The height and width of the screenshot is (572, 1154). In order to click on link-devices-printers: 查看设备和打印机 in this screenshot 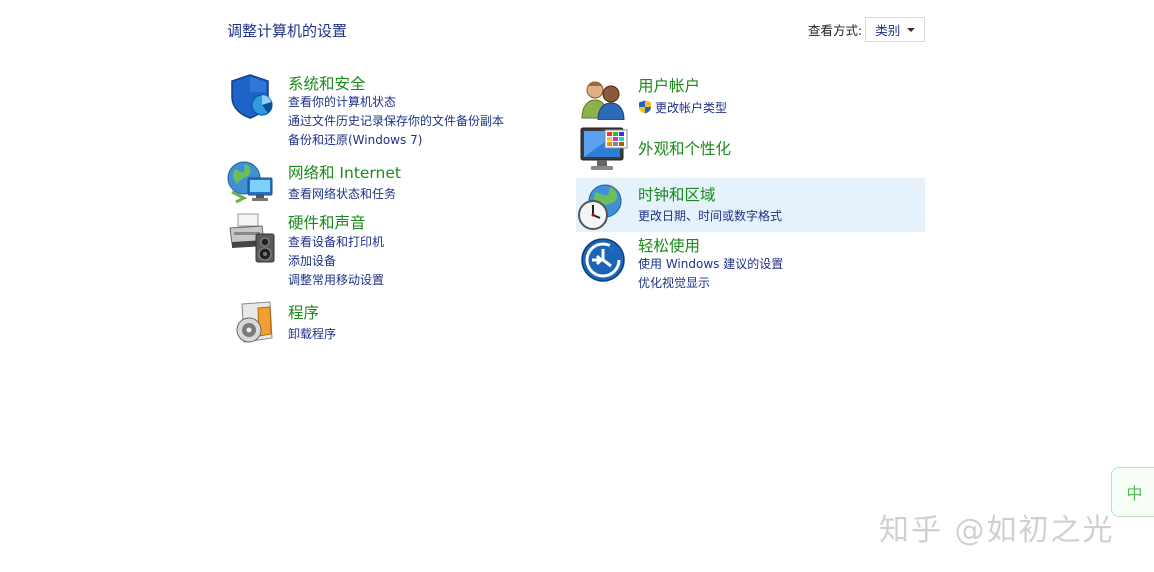, I will do `click(336, 241)`.